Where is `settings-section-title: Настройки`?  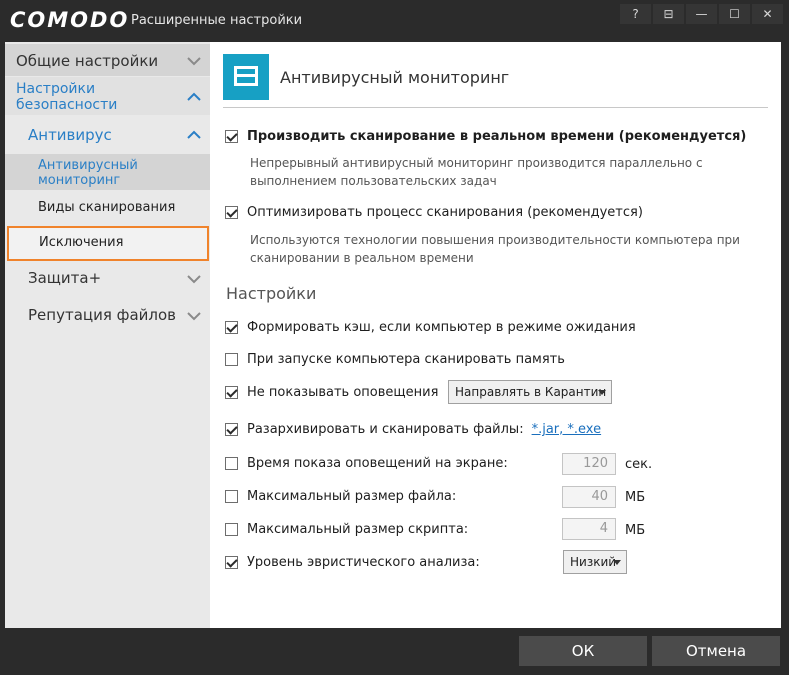 settings-section-title: Настройки is located at coordinates (271, 293).